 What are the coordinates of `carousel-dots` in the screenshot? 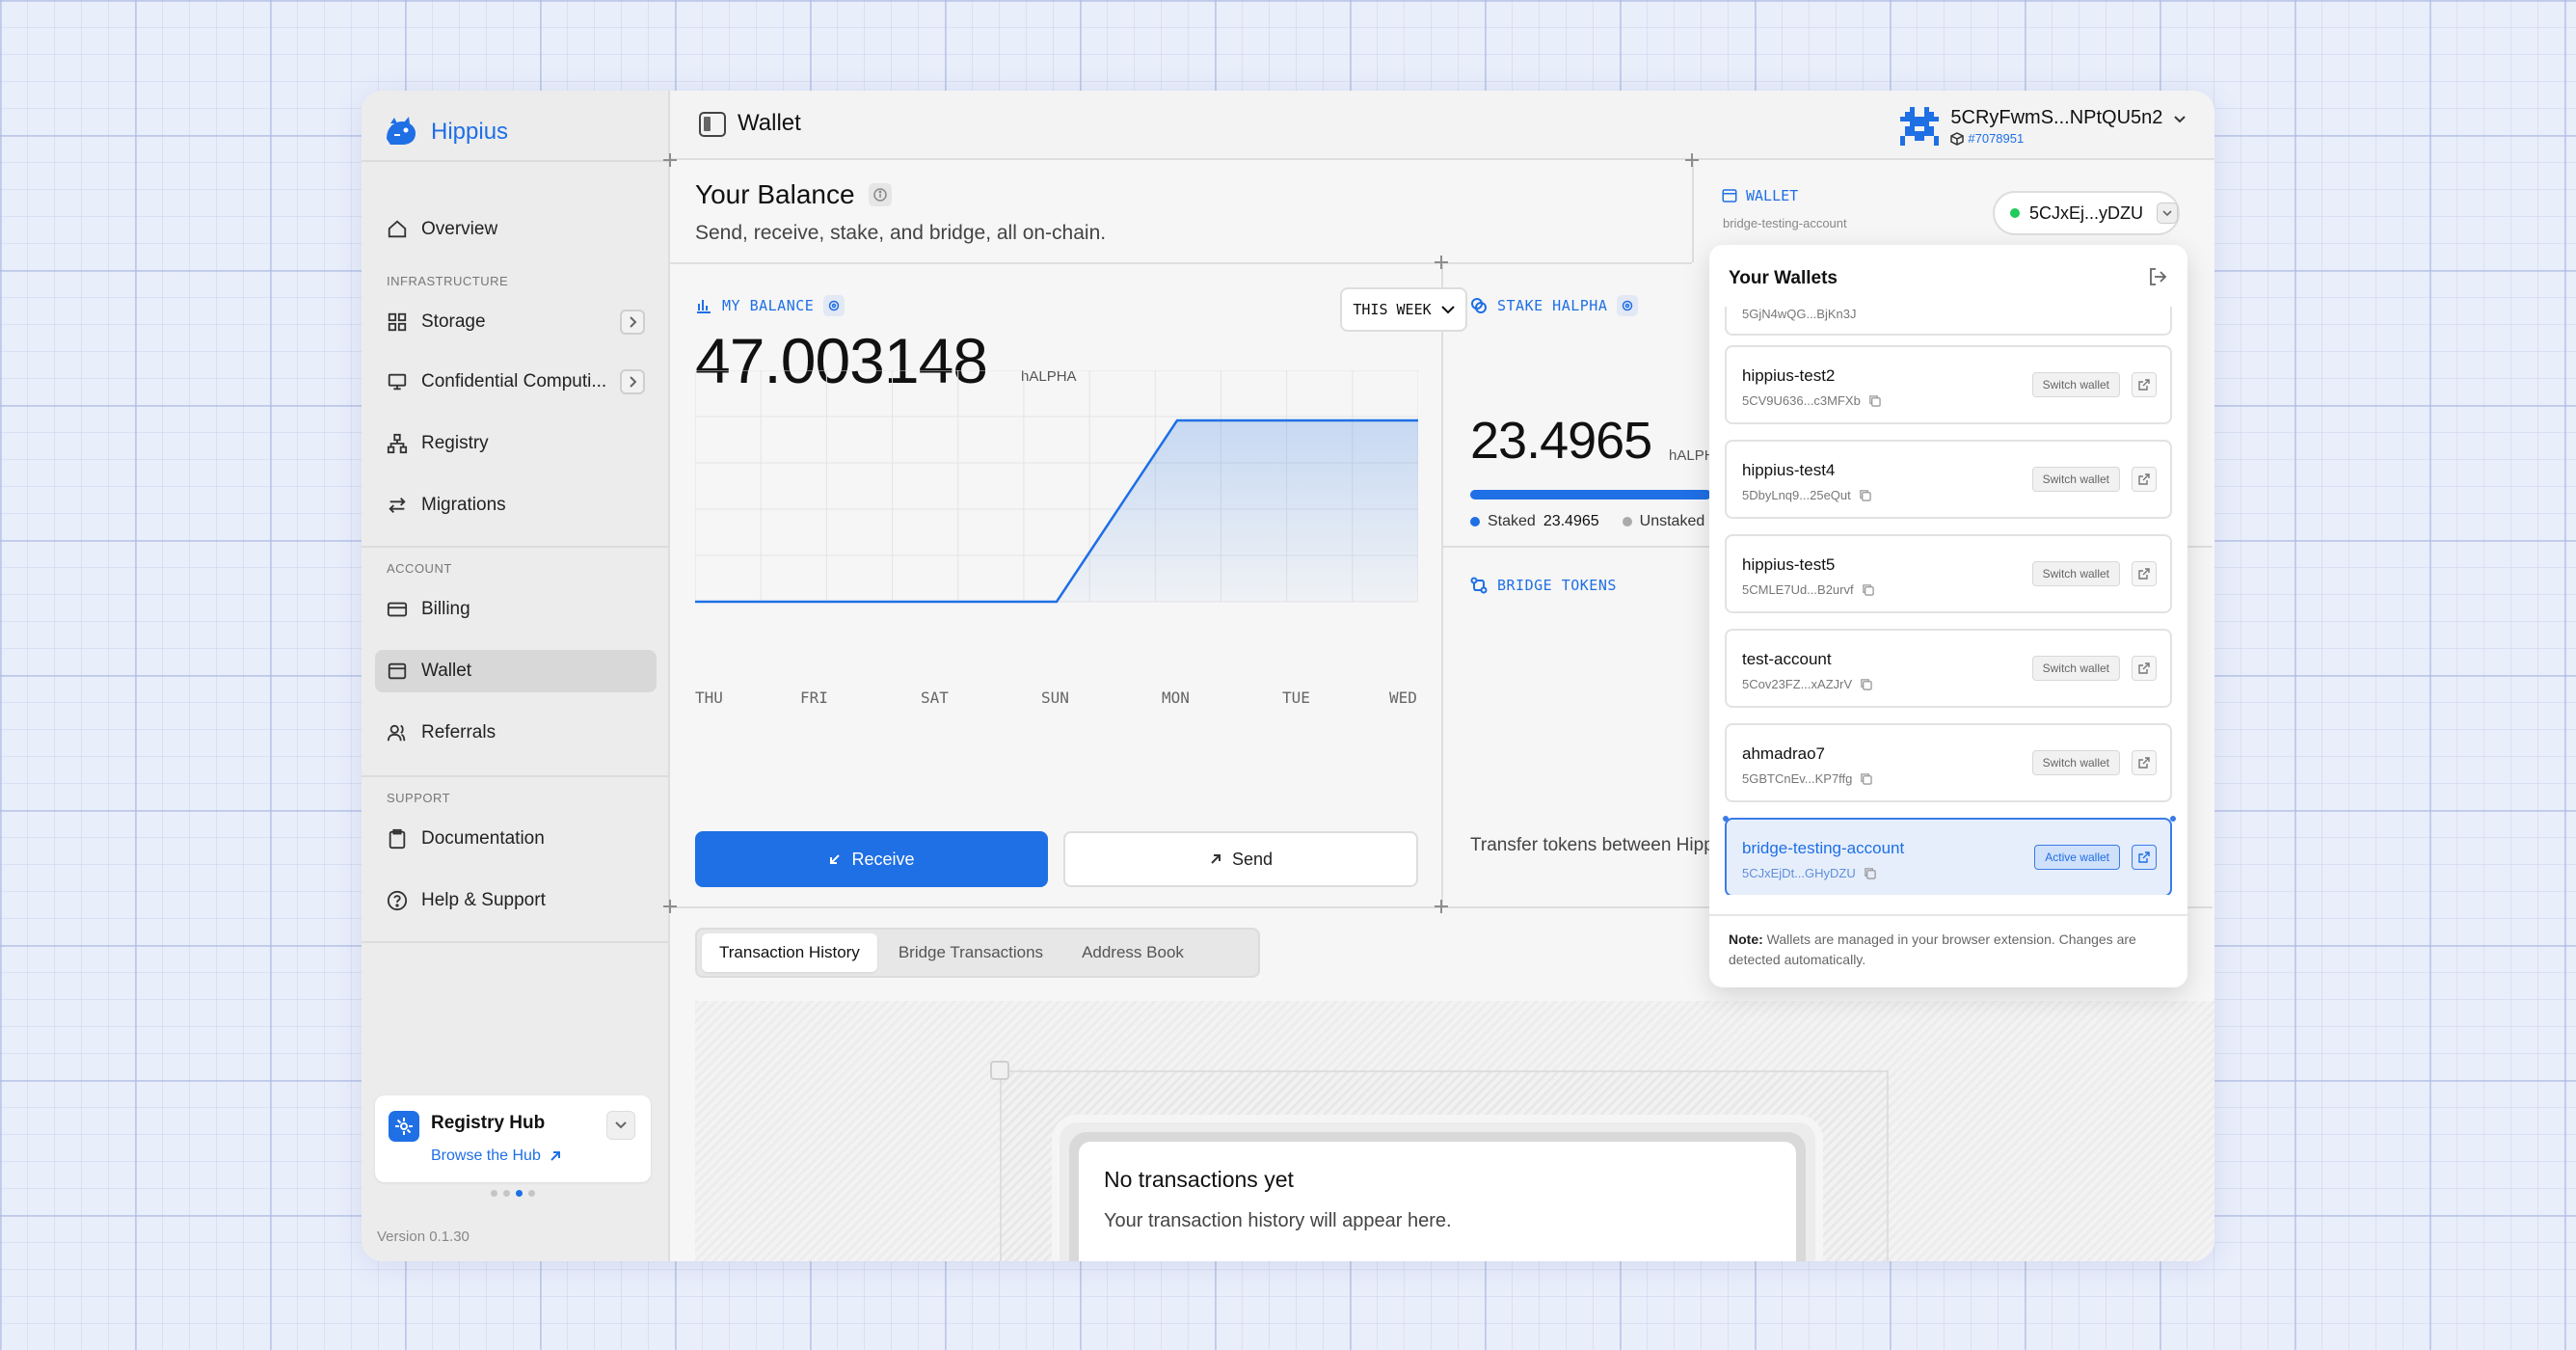 It's located at (513, 1193).